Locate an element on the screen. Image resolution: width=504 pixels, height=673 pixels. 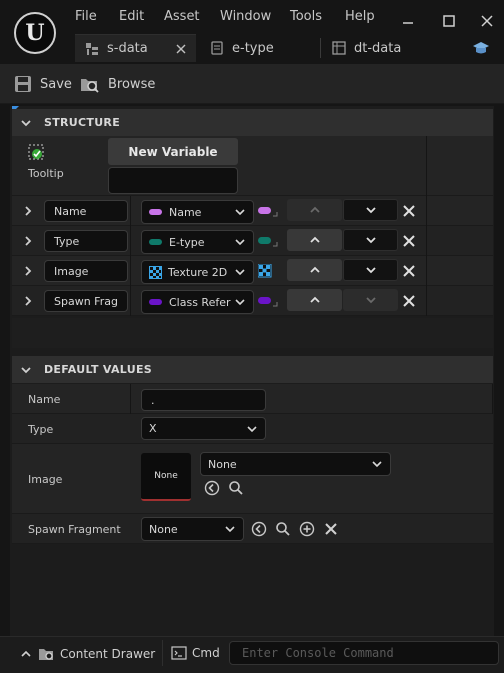
unreal-logo: U is located at coordinates (35, 33).